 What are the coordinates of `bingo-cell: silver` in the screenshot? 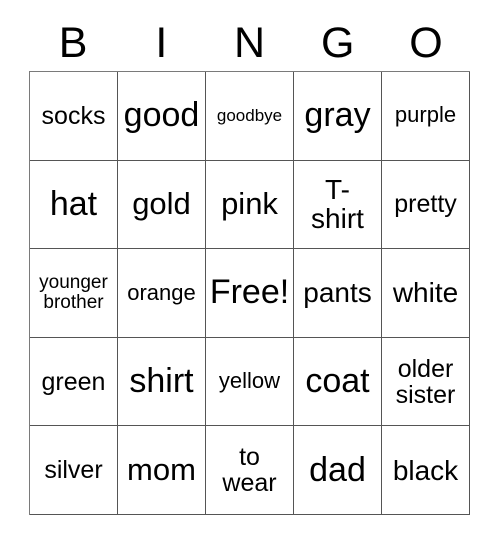 It's located at (74, 470).